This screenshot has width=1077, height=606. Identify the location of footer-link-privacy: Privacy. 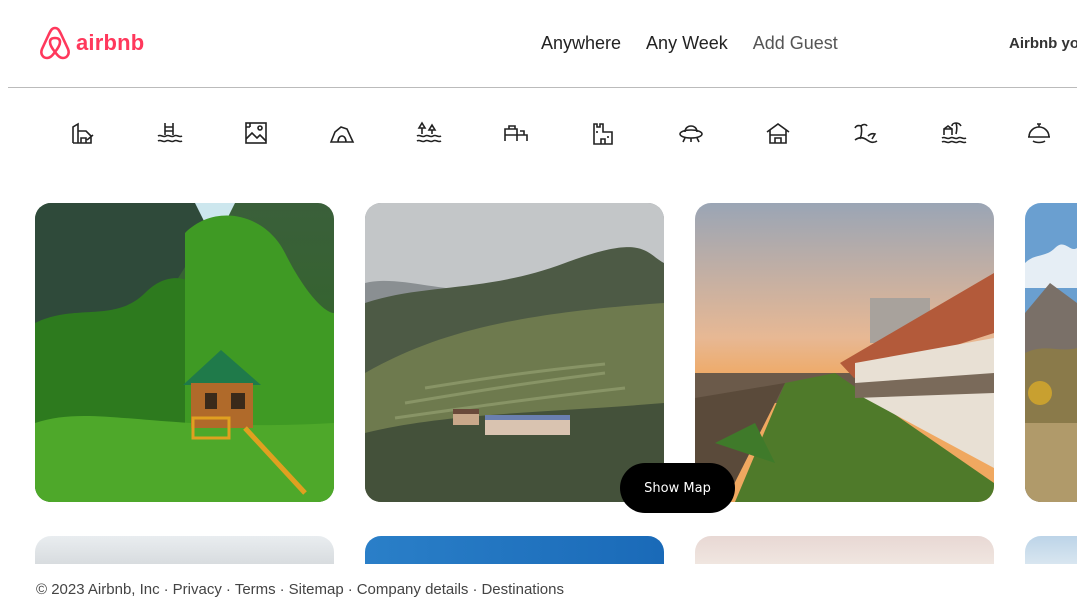
(197, 589).